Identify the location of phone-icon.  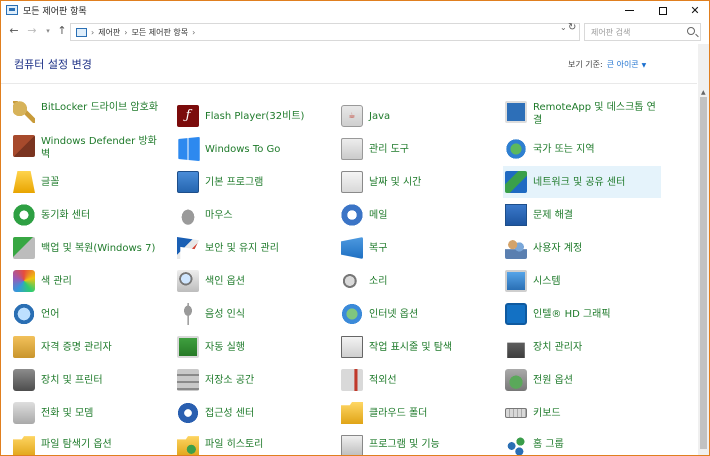
(24, 413).